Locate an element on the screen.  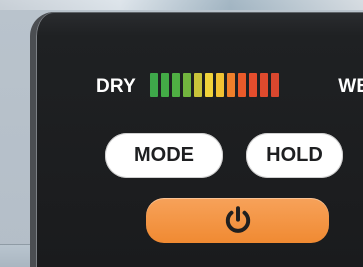
moisture-level-bars is located at coordinates (238, 85).